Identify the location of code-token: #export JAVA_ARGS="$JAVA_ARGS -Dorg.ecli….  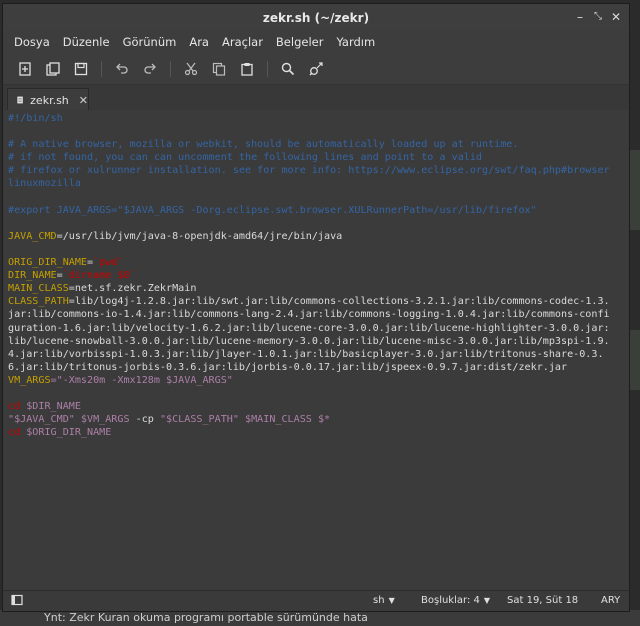
(272, 210).